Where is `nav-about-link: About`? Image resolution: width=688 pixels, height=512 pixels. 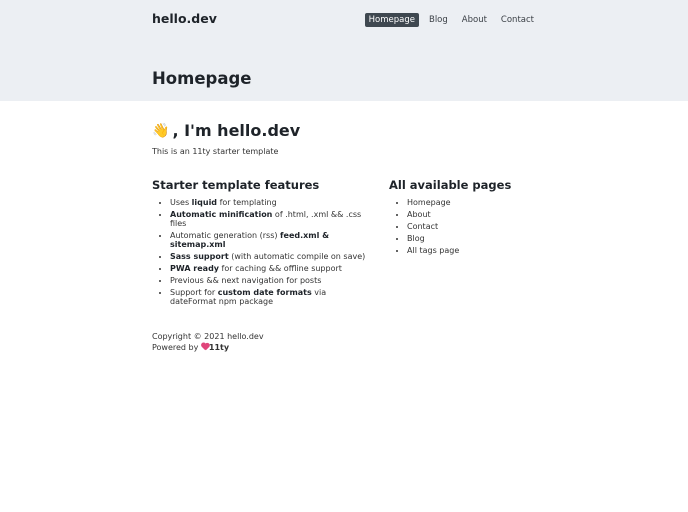 nav-about-link: About is located at coordinates (474, 20).